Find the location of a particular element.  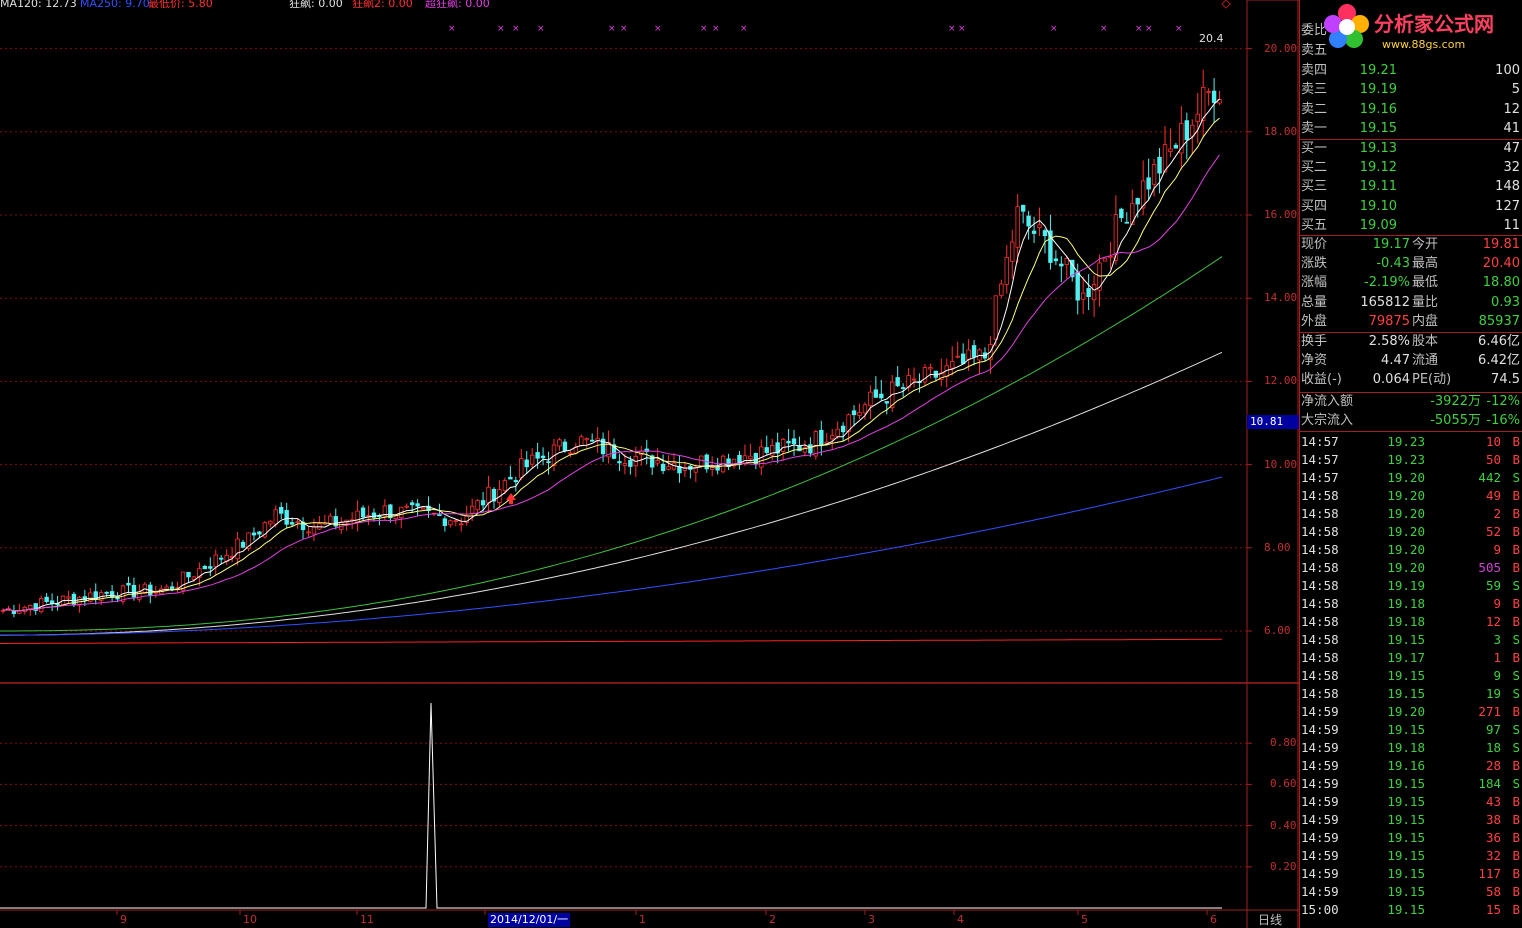

current-price-tag: 10.81 is located at coordinates (1274, 422).